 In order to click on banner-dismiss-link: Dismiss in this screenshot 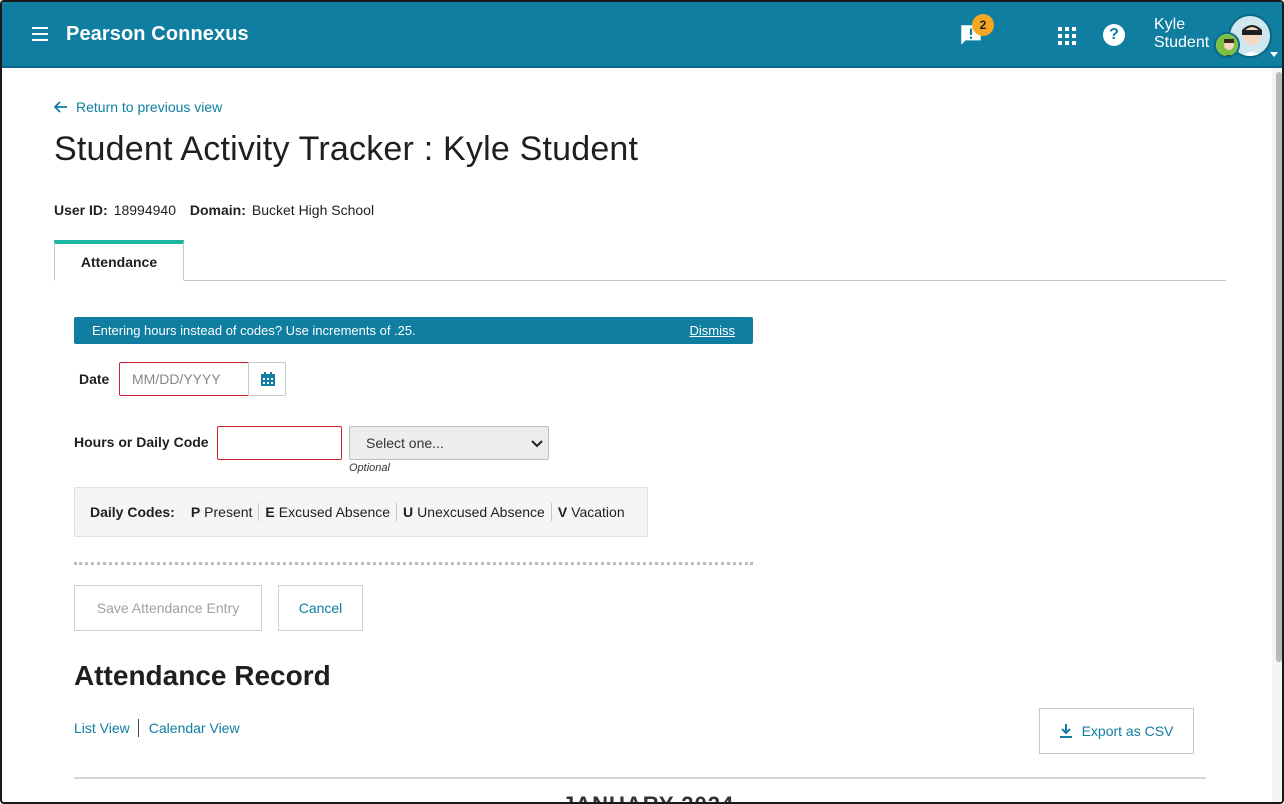, I will do `click(713, 330)`.